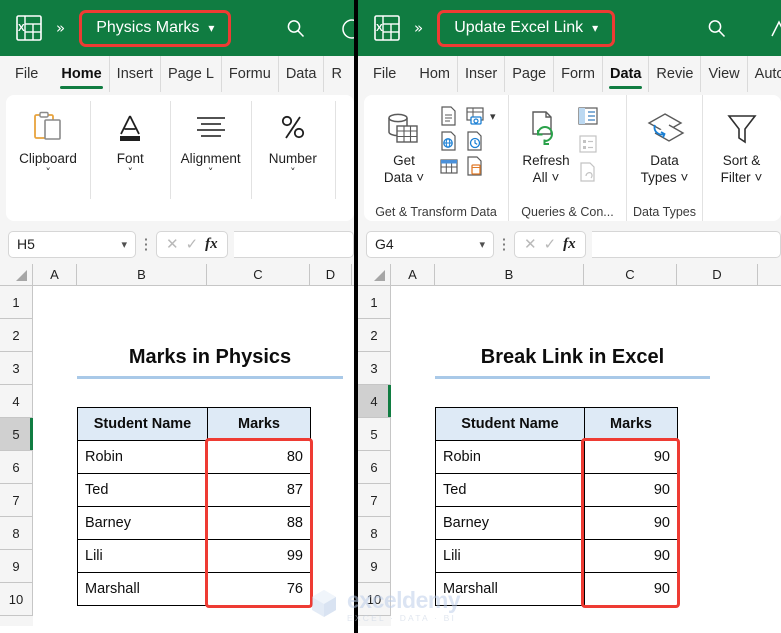  Describe the element at coordinates (449, 166) in the screenshot. I see `existing-connections-icon` at that location.